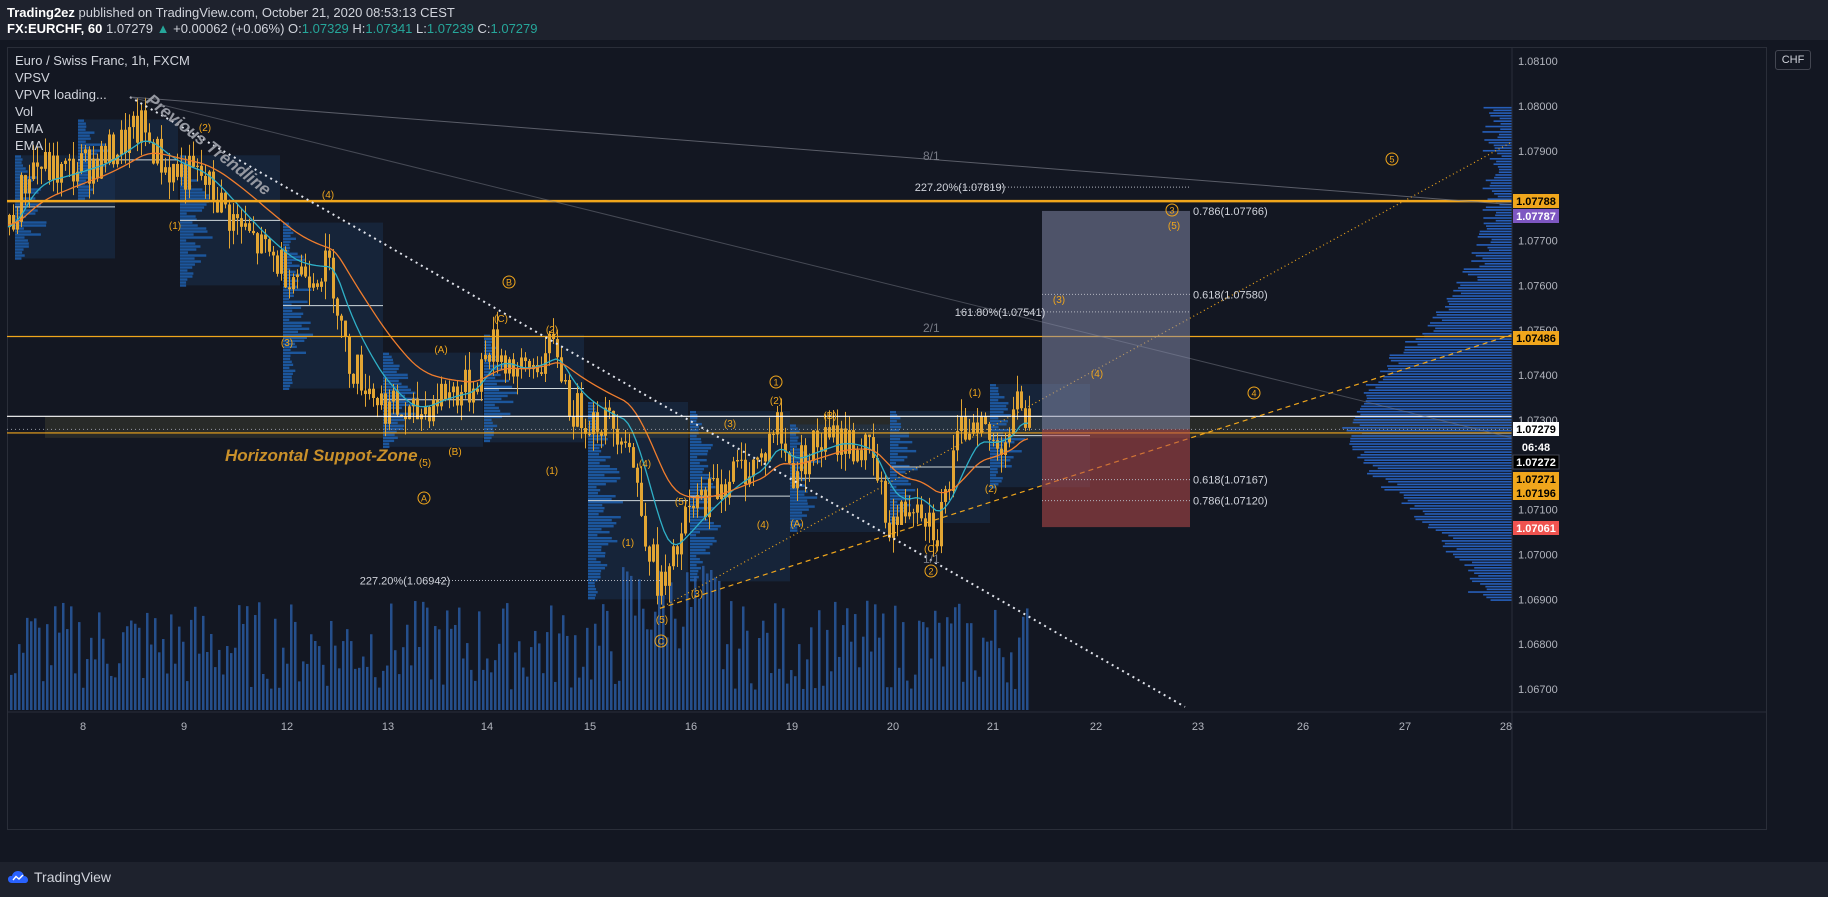 This screenshot has width=1828, height=897. What do you see at coordinates (102, 128) in the screenshot?
I see `legend-ema-1: EMA` at bounding box center [102, 128].